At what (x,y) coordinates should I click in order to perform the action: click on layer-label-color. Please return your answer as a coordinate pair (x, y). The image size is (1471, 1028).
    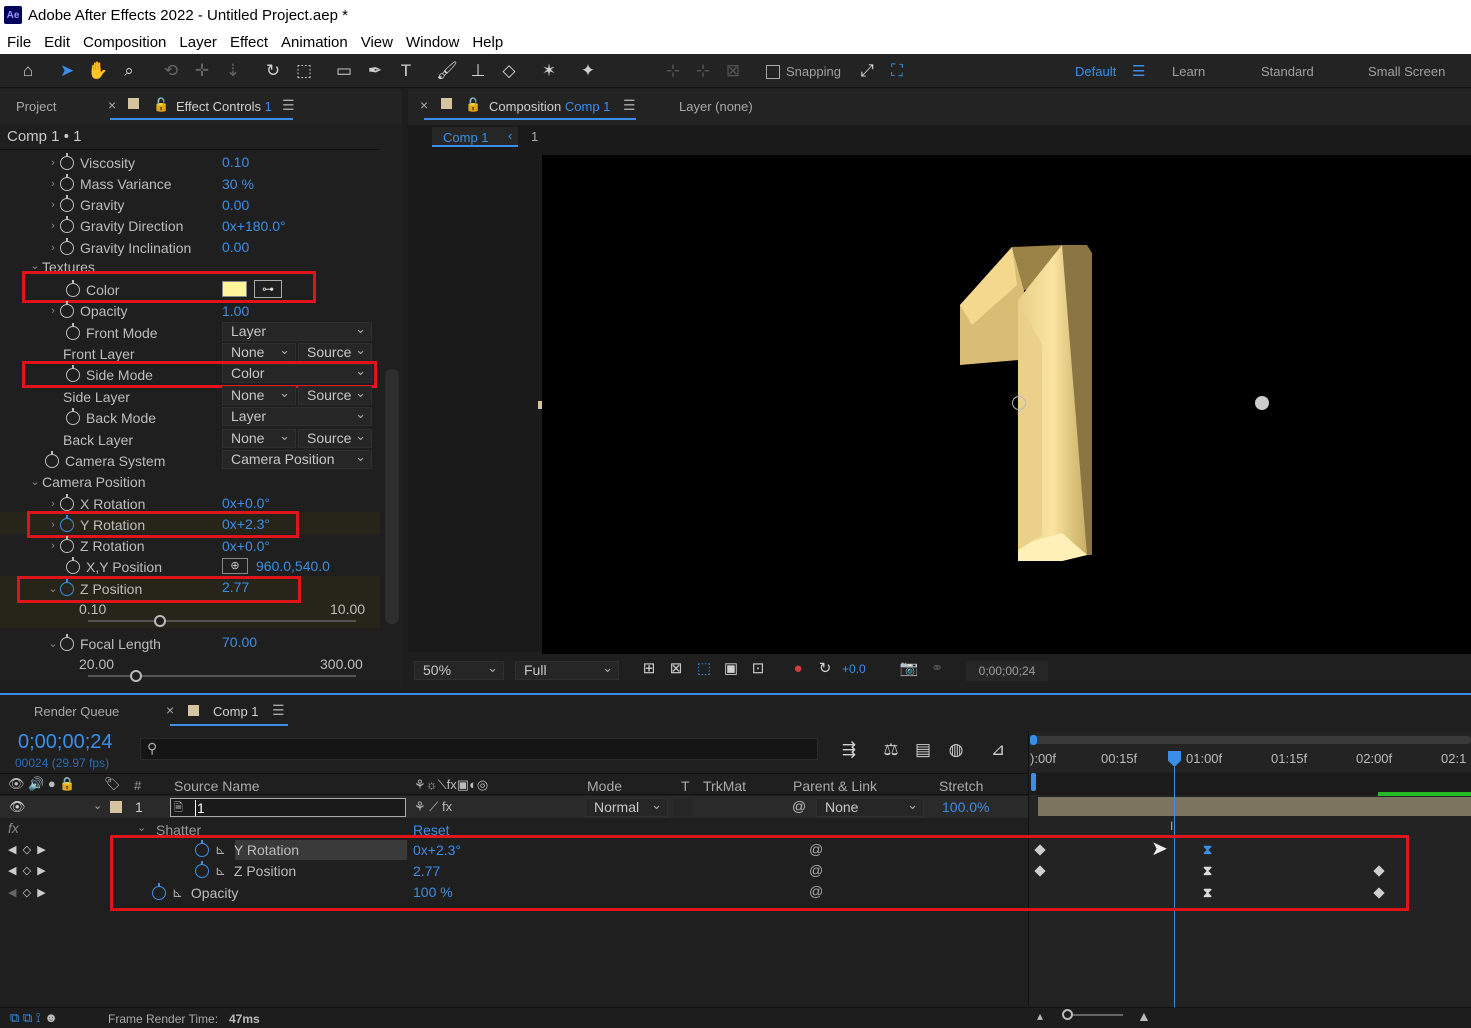
    Looking at the image, I should click on (116, 807).